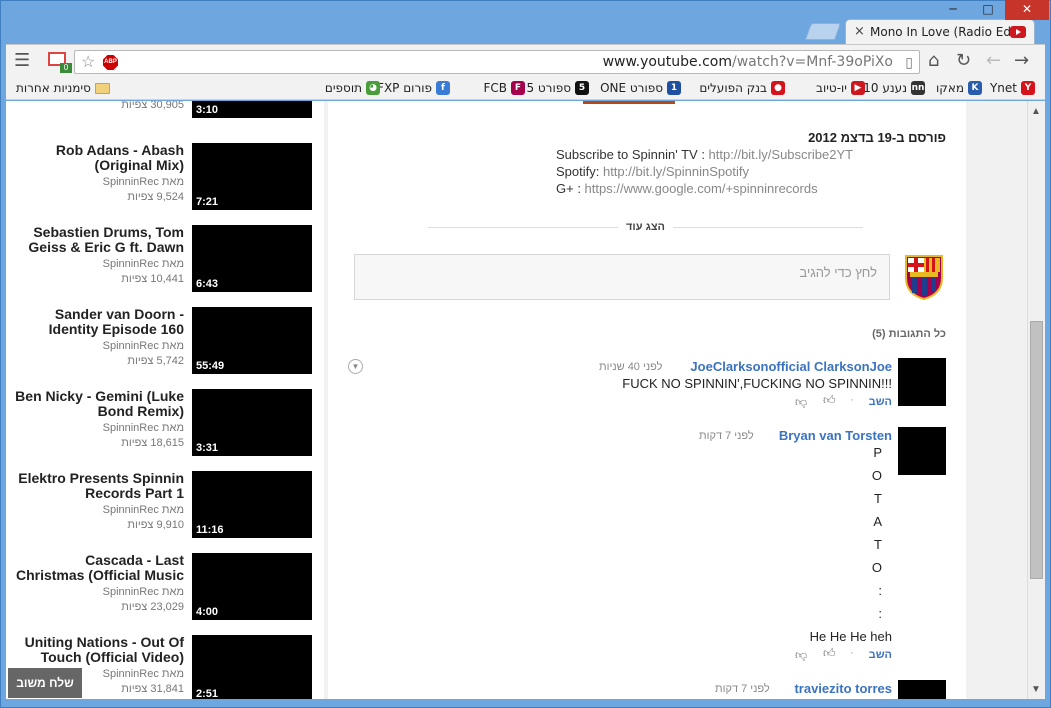 The image size is (1051, 708). I want to click on bookmark-item: f פורום FXP, so click(413, 88).